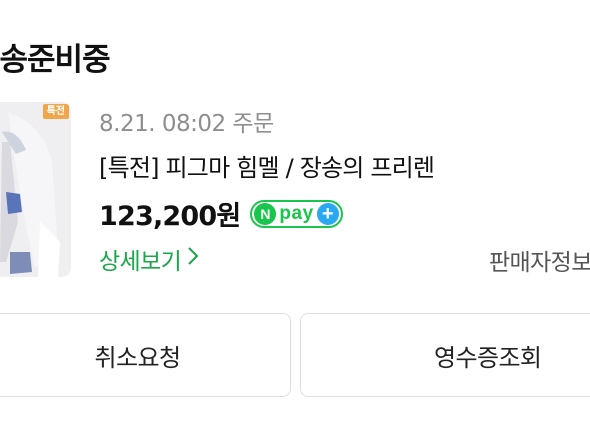  Describe the element at coordinates (265, 213) in the screenshot. I see `npay-n-logo: N` at that location.